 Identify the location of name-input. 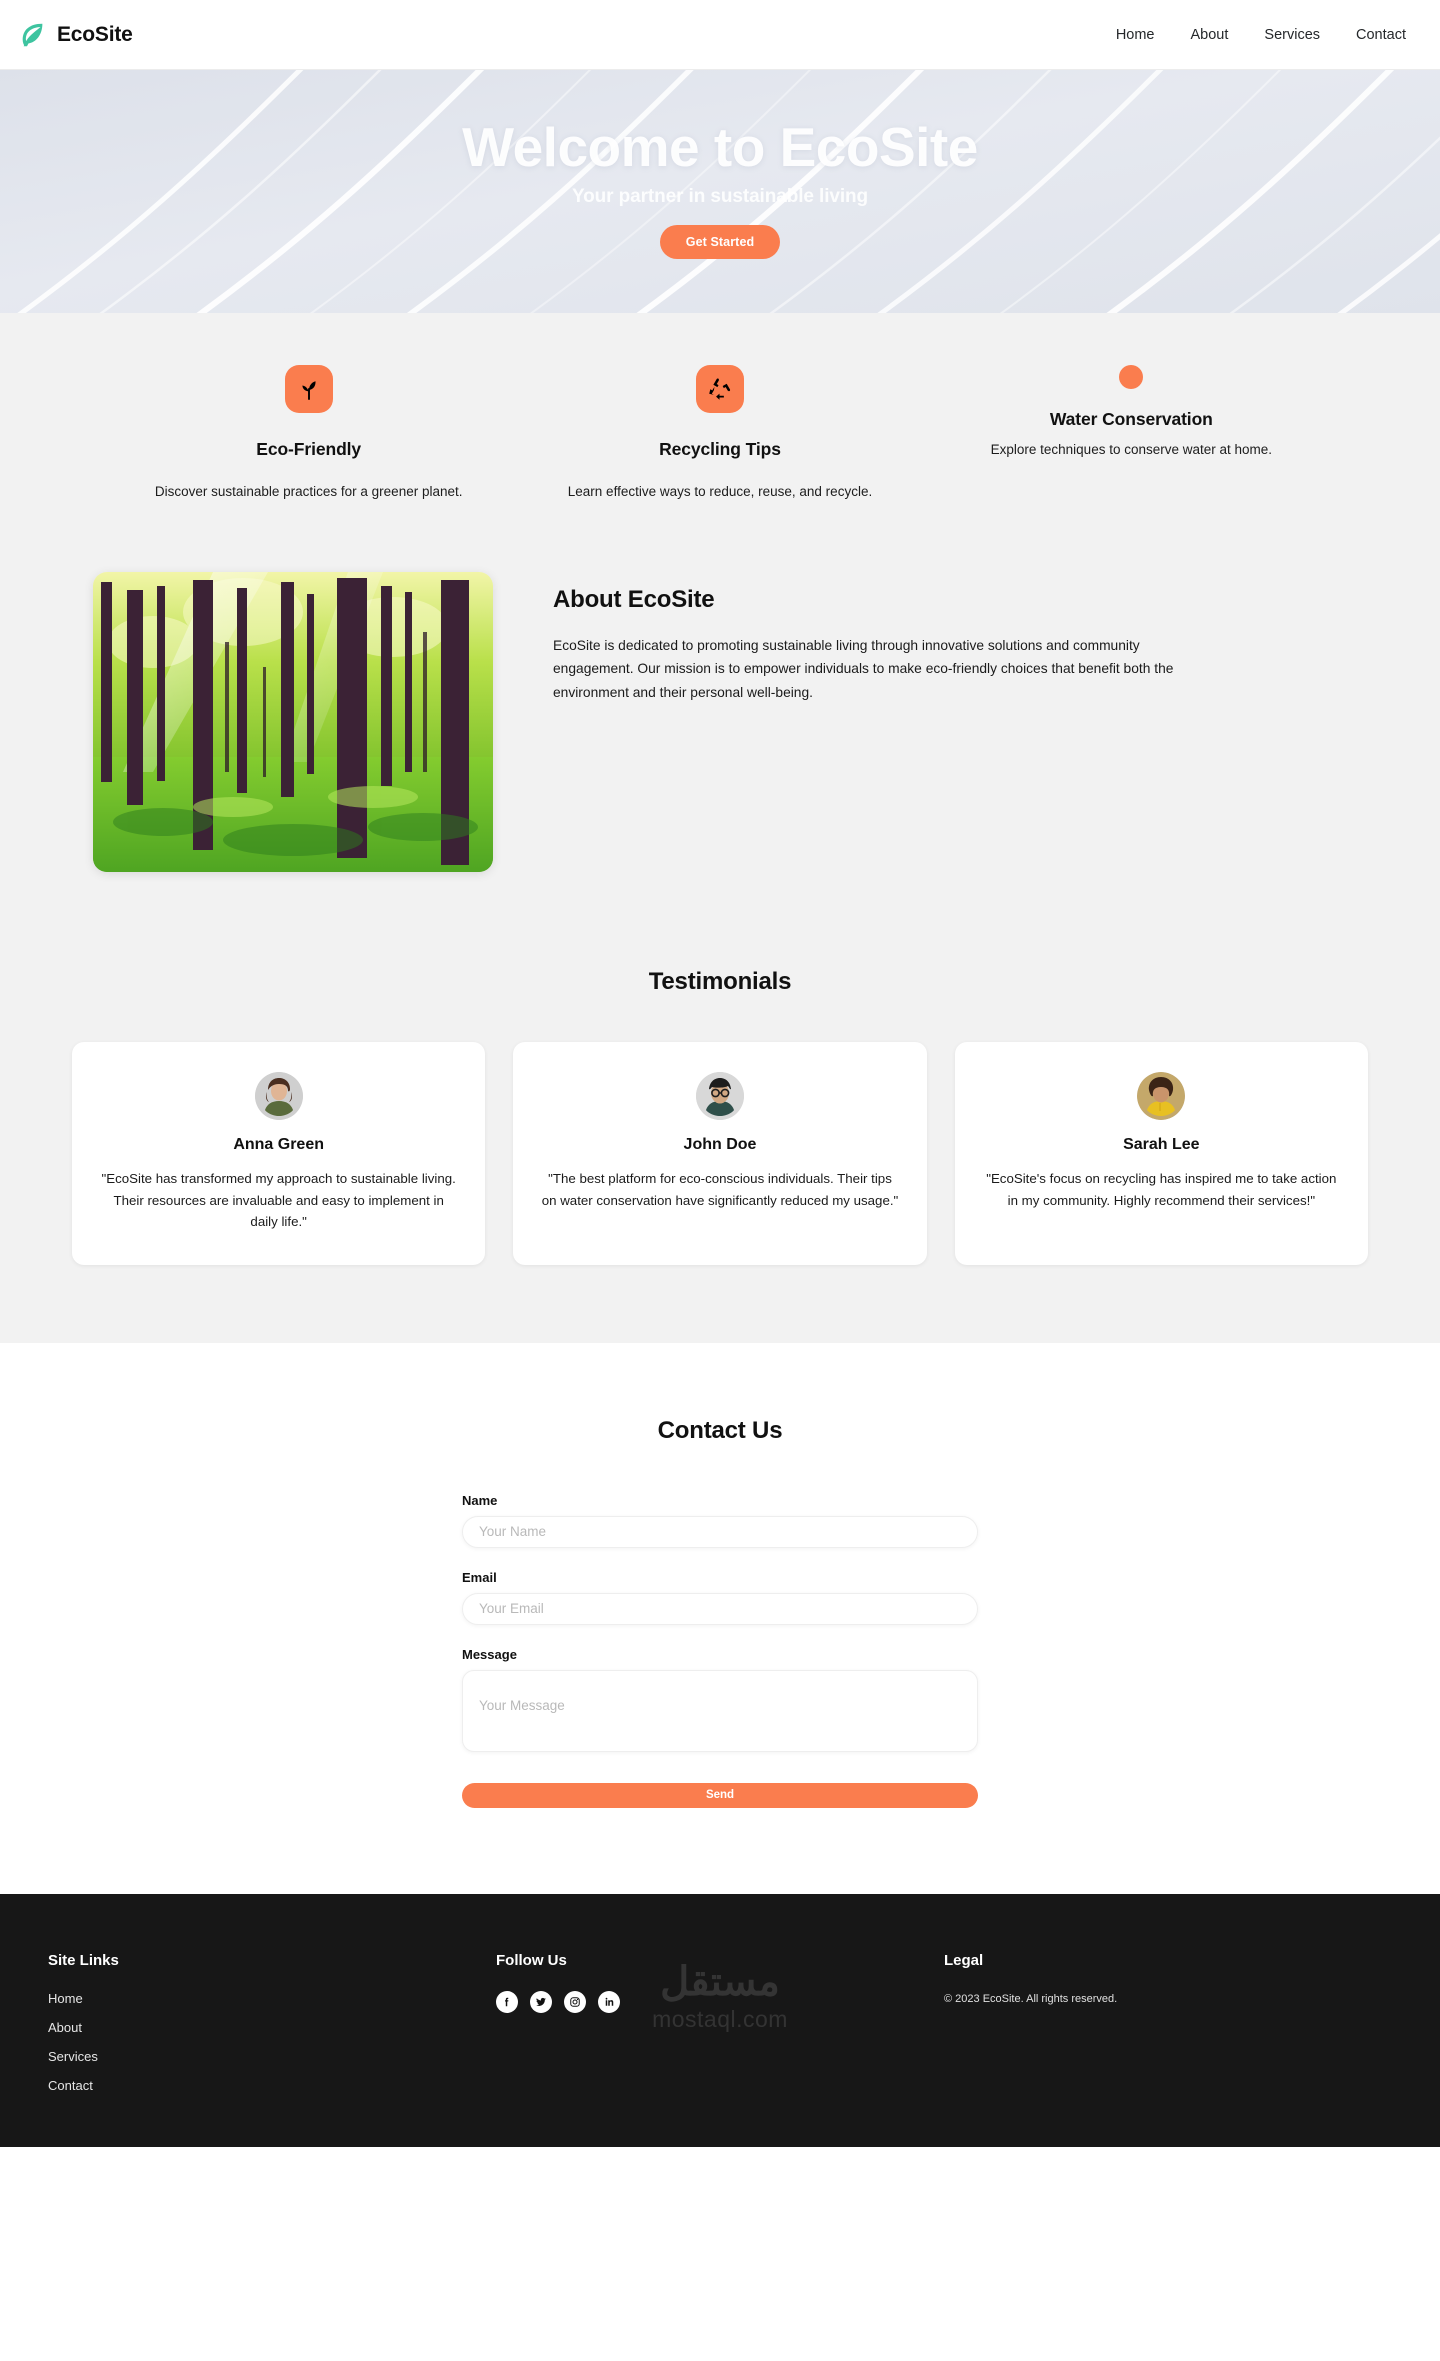
(720, 1531).